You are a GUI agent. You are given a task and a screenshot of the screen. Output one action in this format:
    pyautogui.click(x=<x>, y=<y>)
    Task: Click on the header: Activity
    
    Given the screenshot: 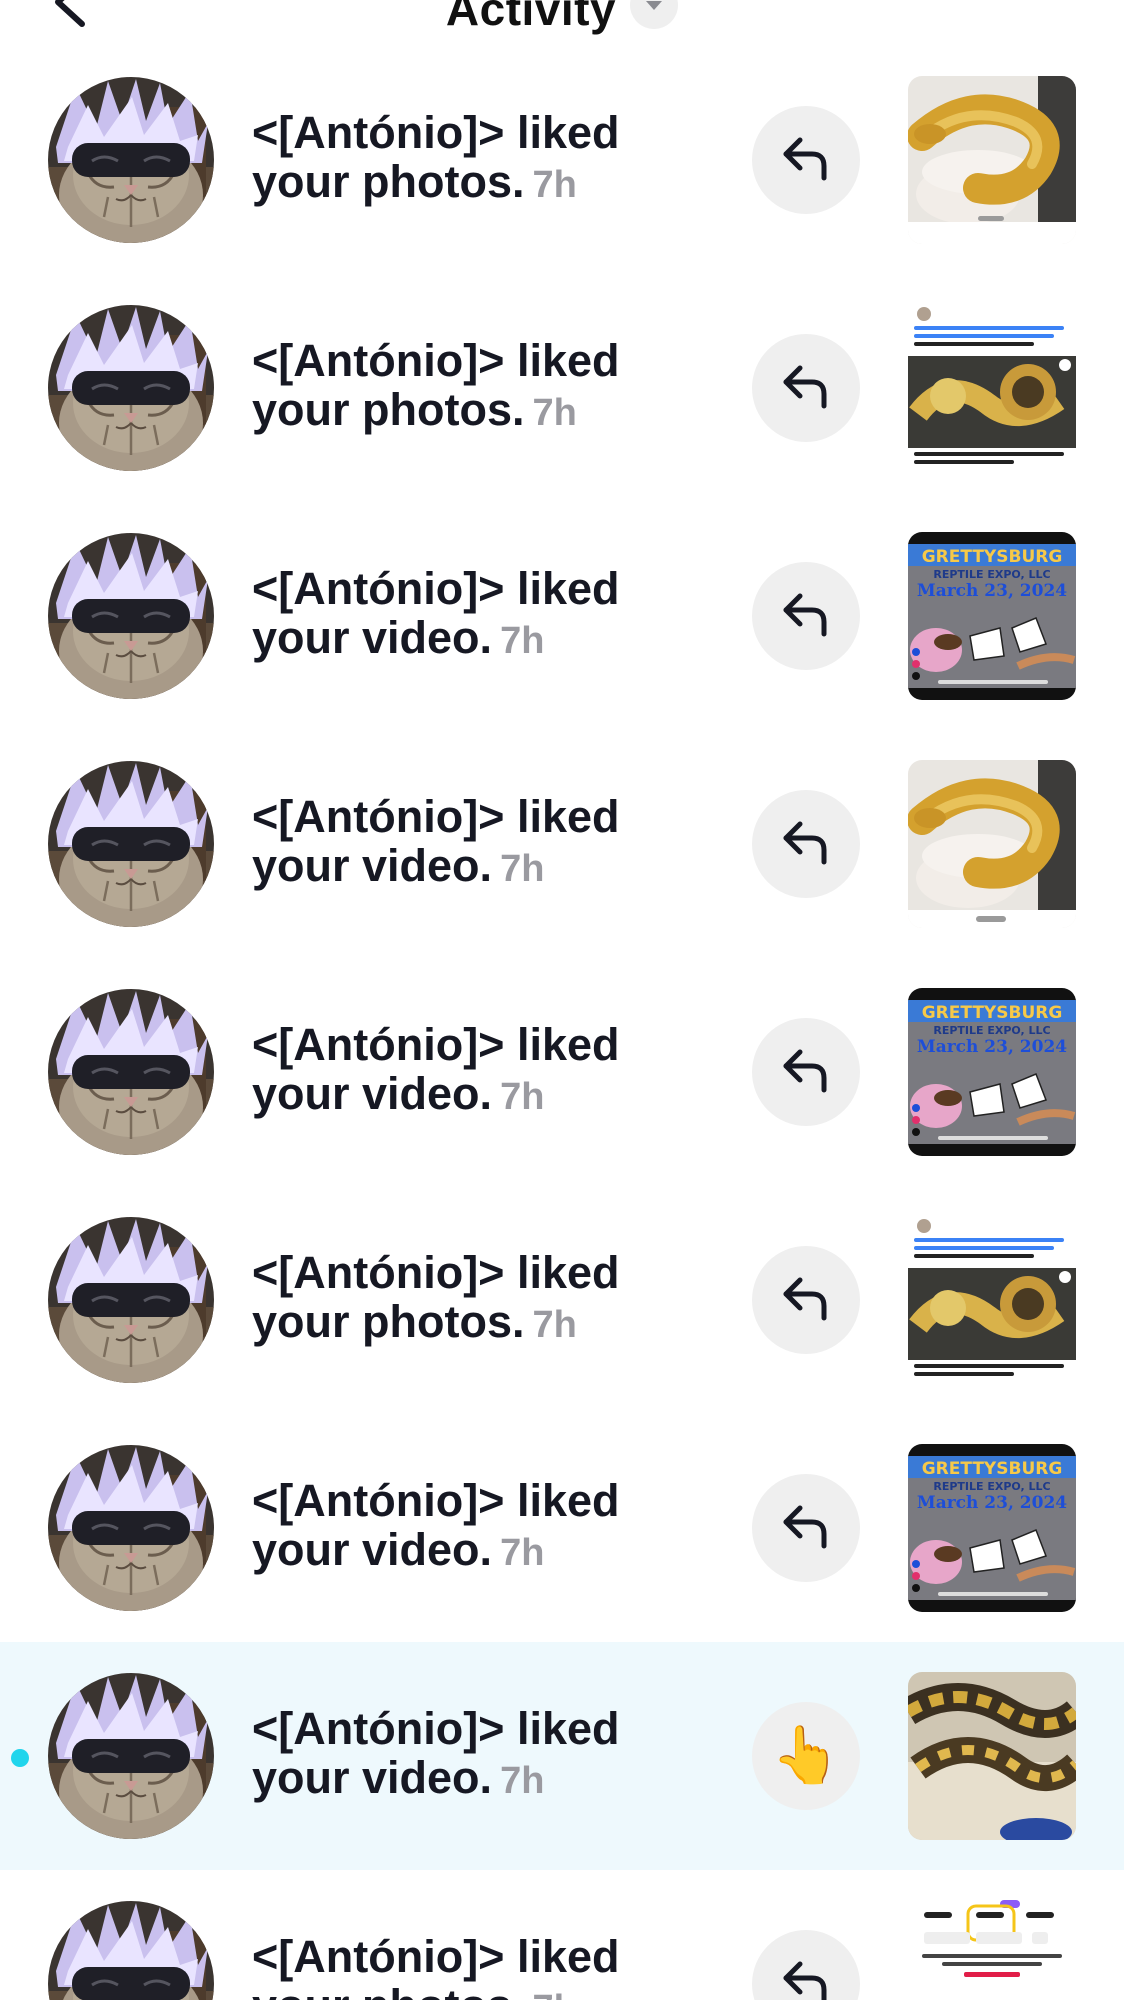 What is the action you would take?
    pyautogui.click(x=562, y=25)
    